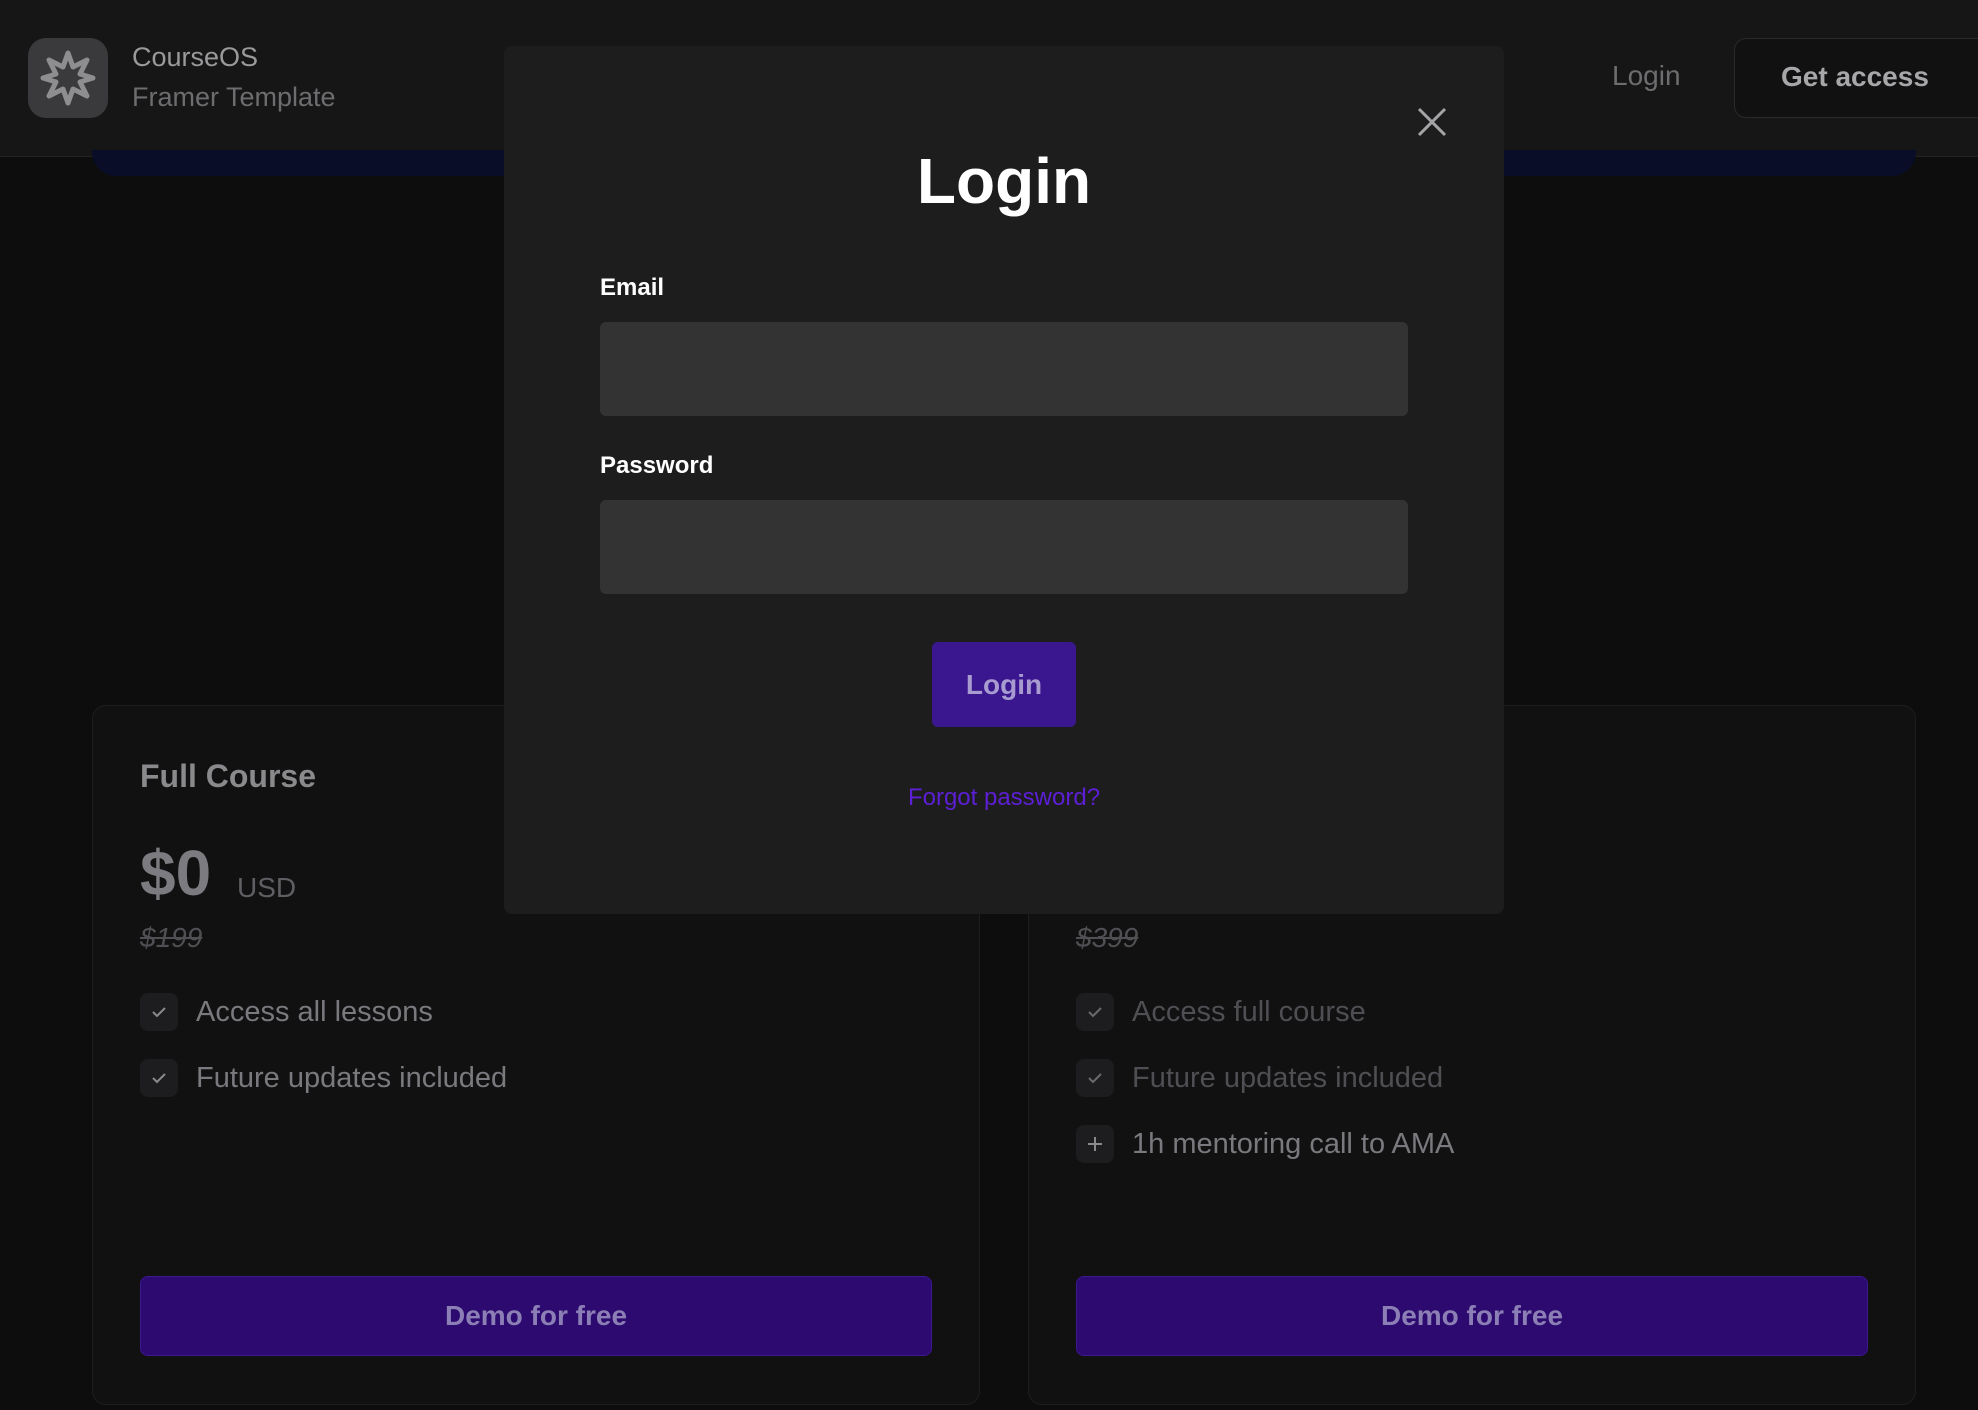  I want to click on login-submit-button: Login, so click(1004, 684).